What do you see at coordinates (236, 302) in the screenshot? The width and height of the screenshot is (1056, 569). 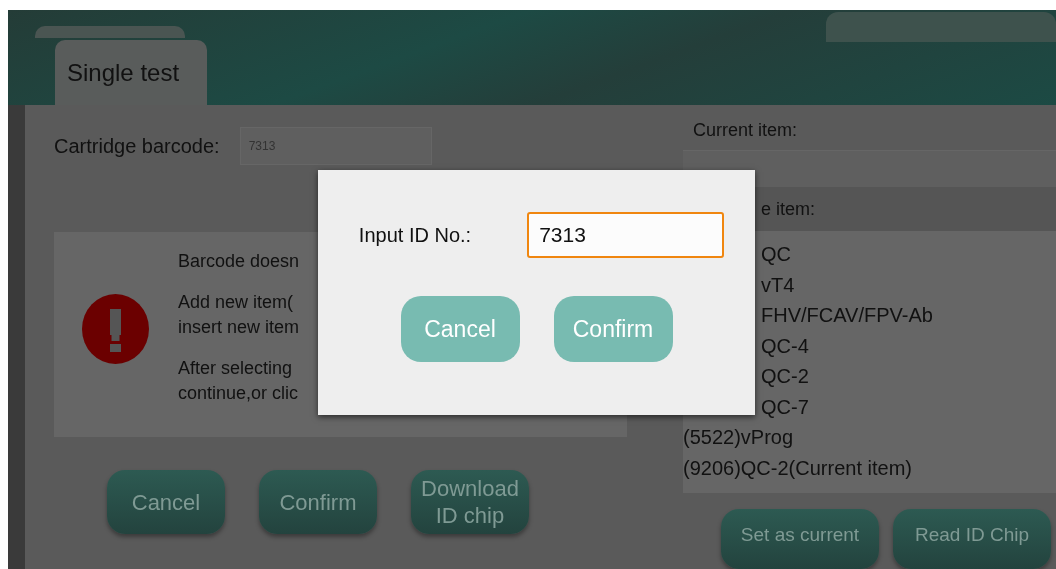 I see `message-text: Add new item(` at bounding box center [236, 302].